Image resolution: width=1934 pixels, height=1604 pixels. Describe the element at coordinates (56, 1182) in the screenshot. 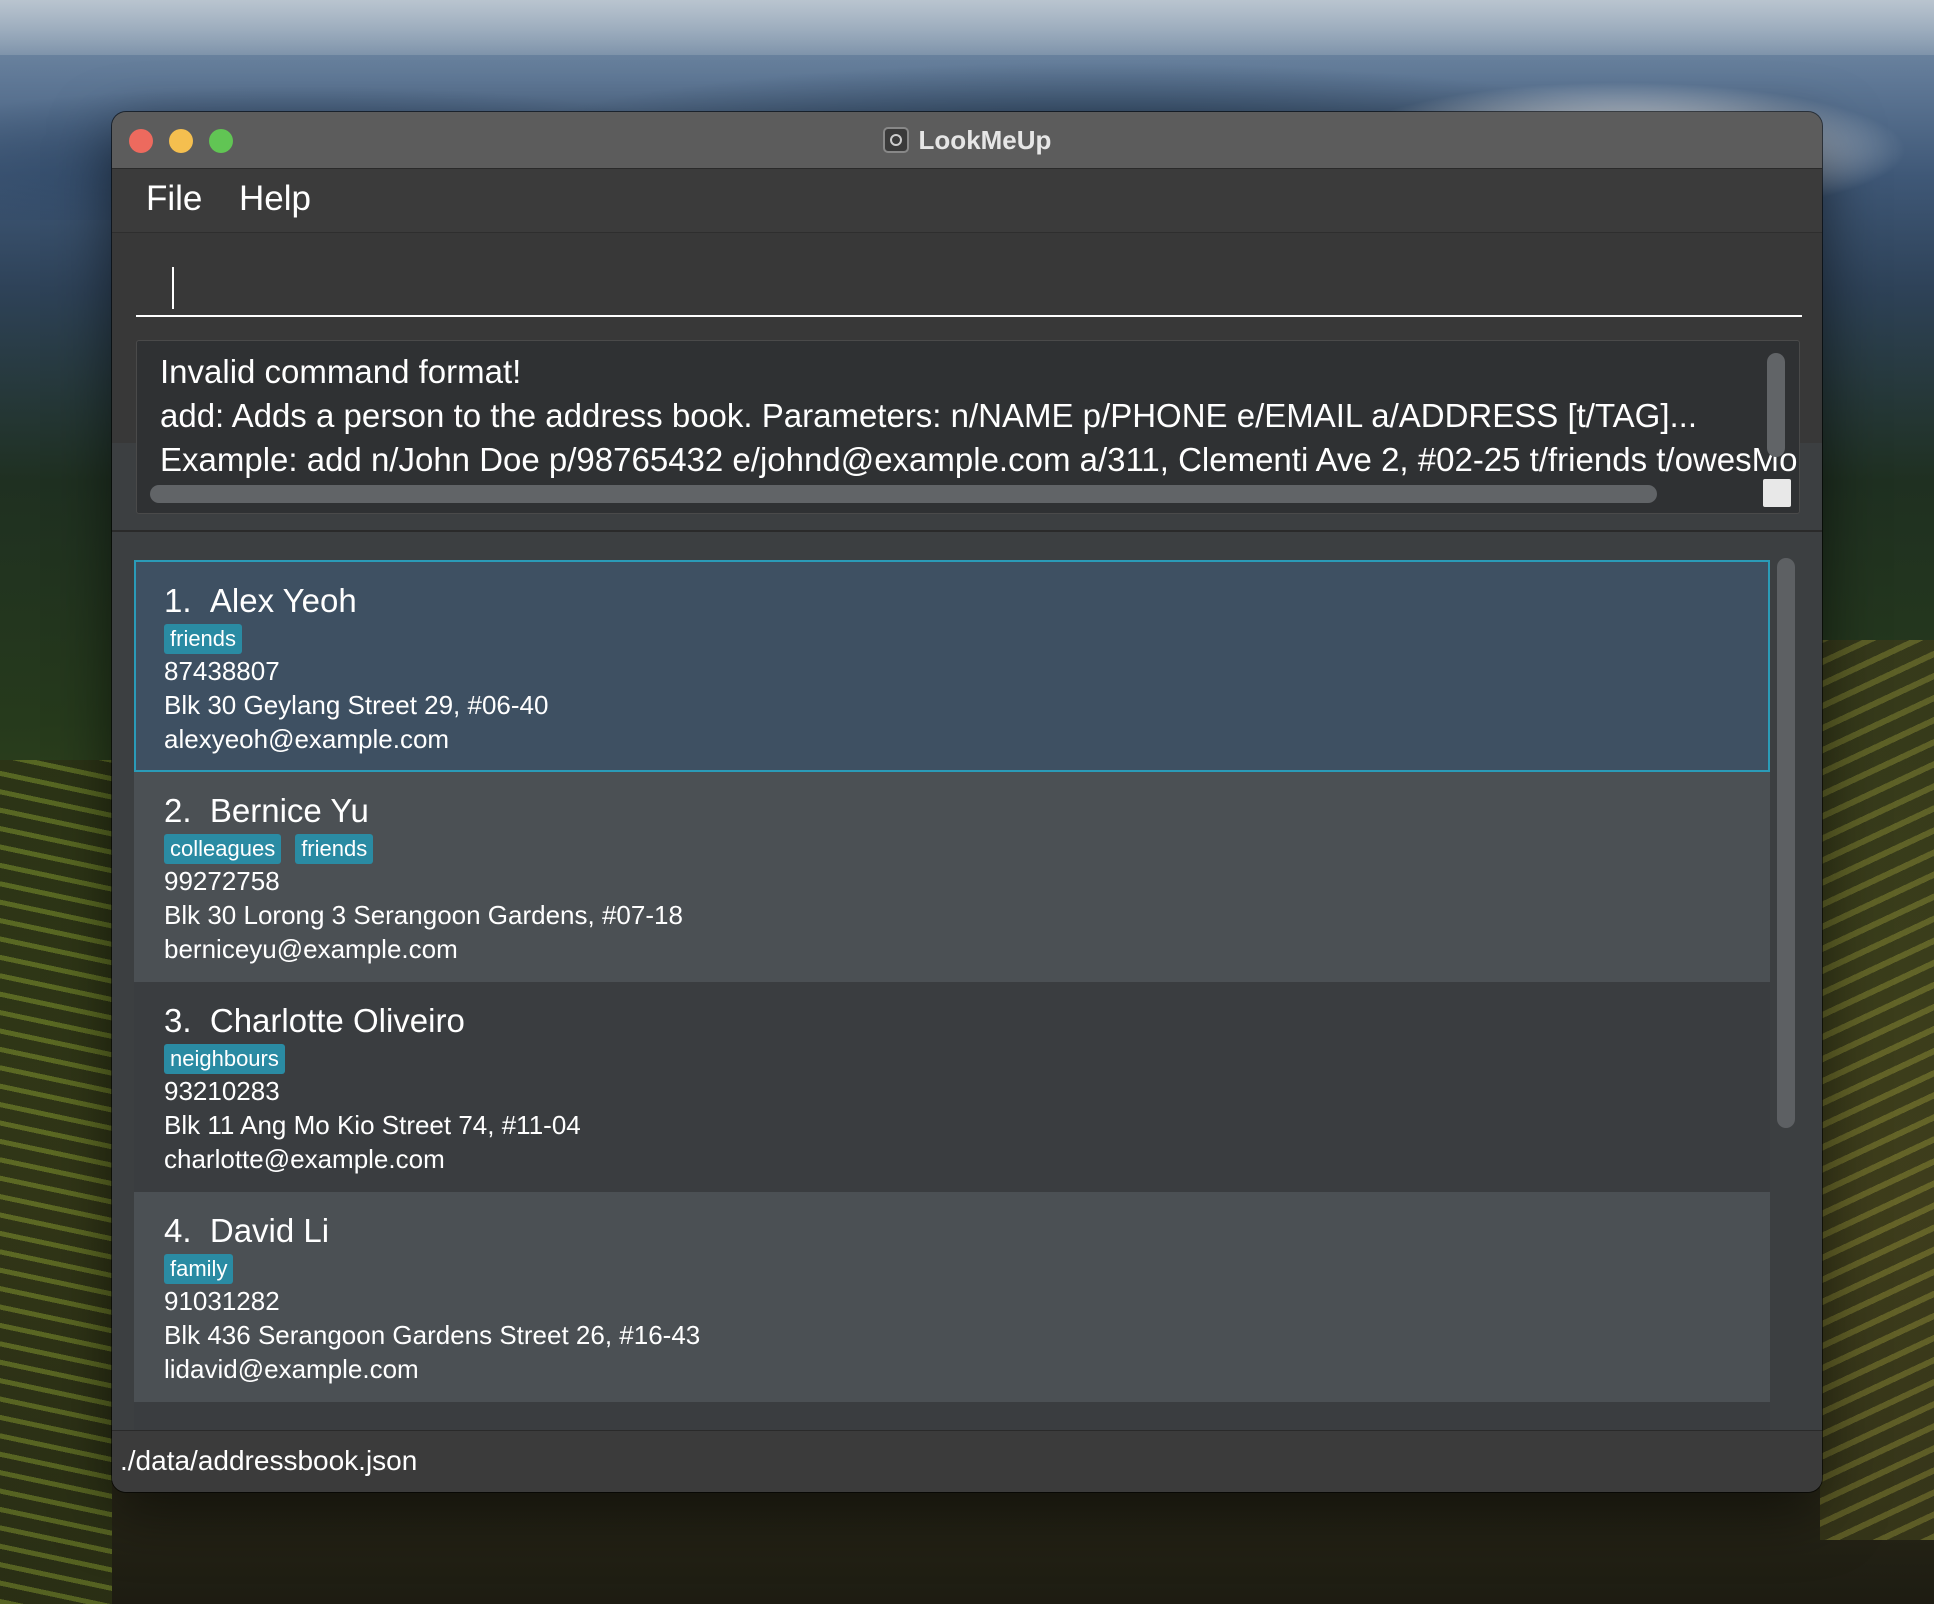

I see `wallpaper-vineyard-left` at that location.